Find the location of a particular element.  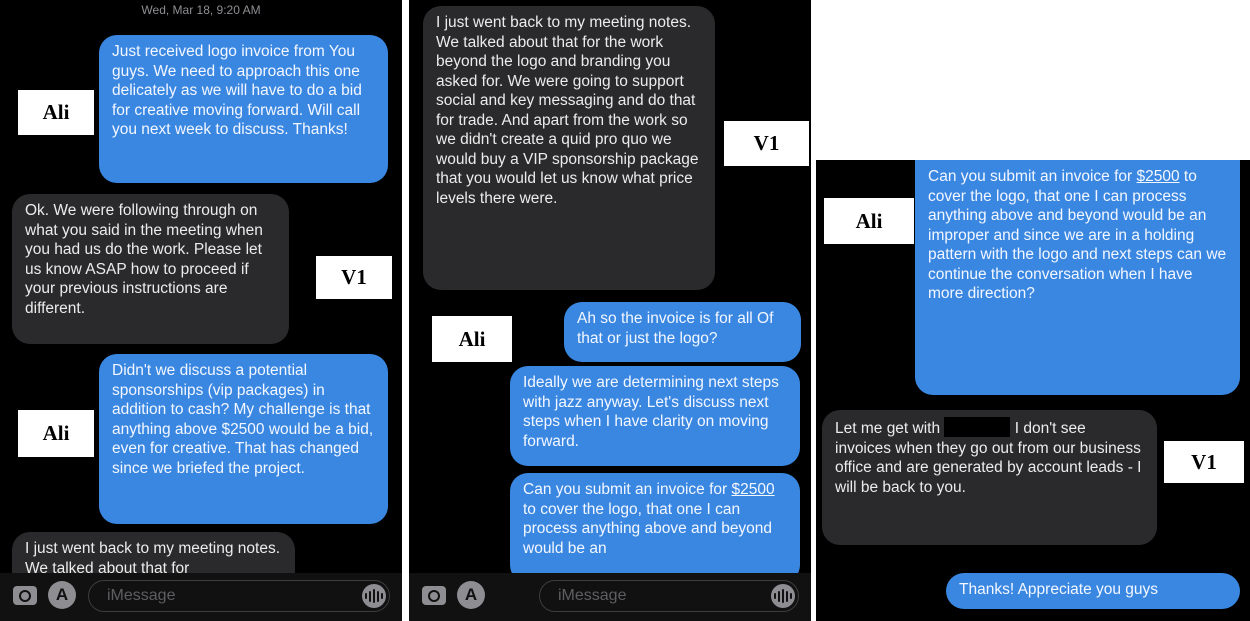

sent-message: Thanks! Appreciate you guys is located at coordinates (1093, 591).